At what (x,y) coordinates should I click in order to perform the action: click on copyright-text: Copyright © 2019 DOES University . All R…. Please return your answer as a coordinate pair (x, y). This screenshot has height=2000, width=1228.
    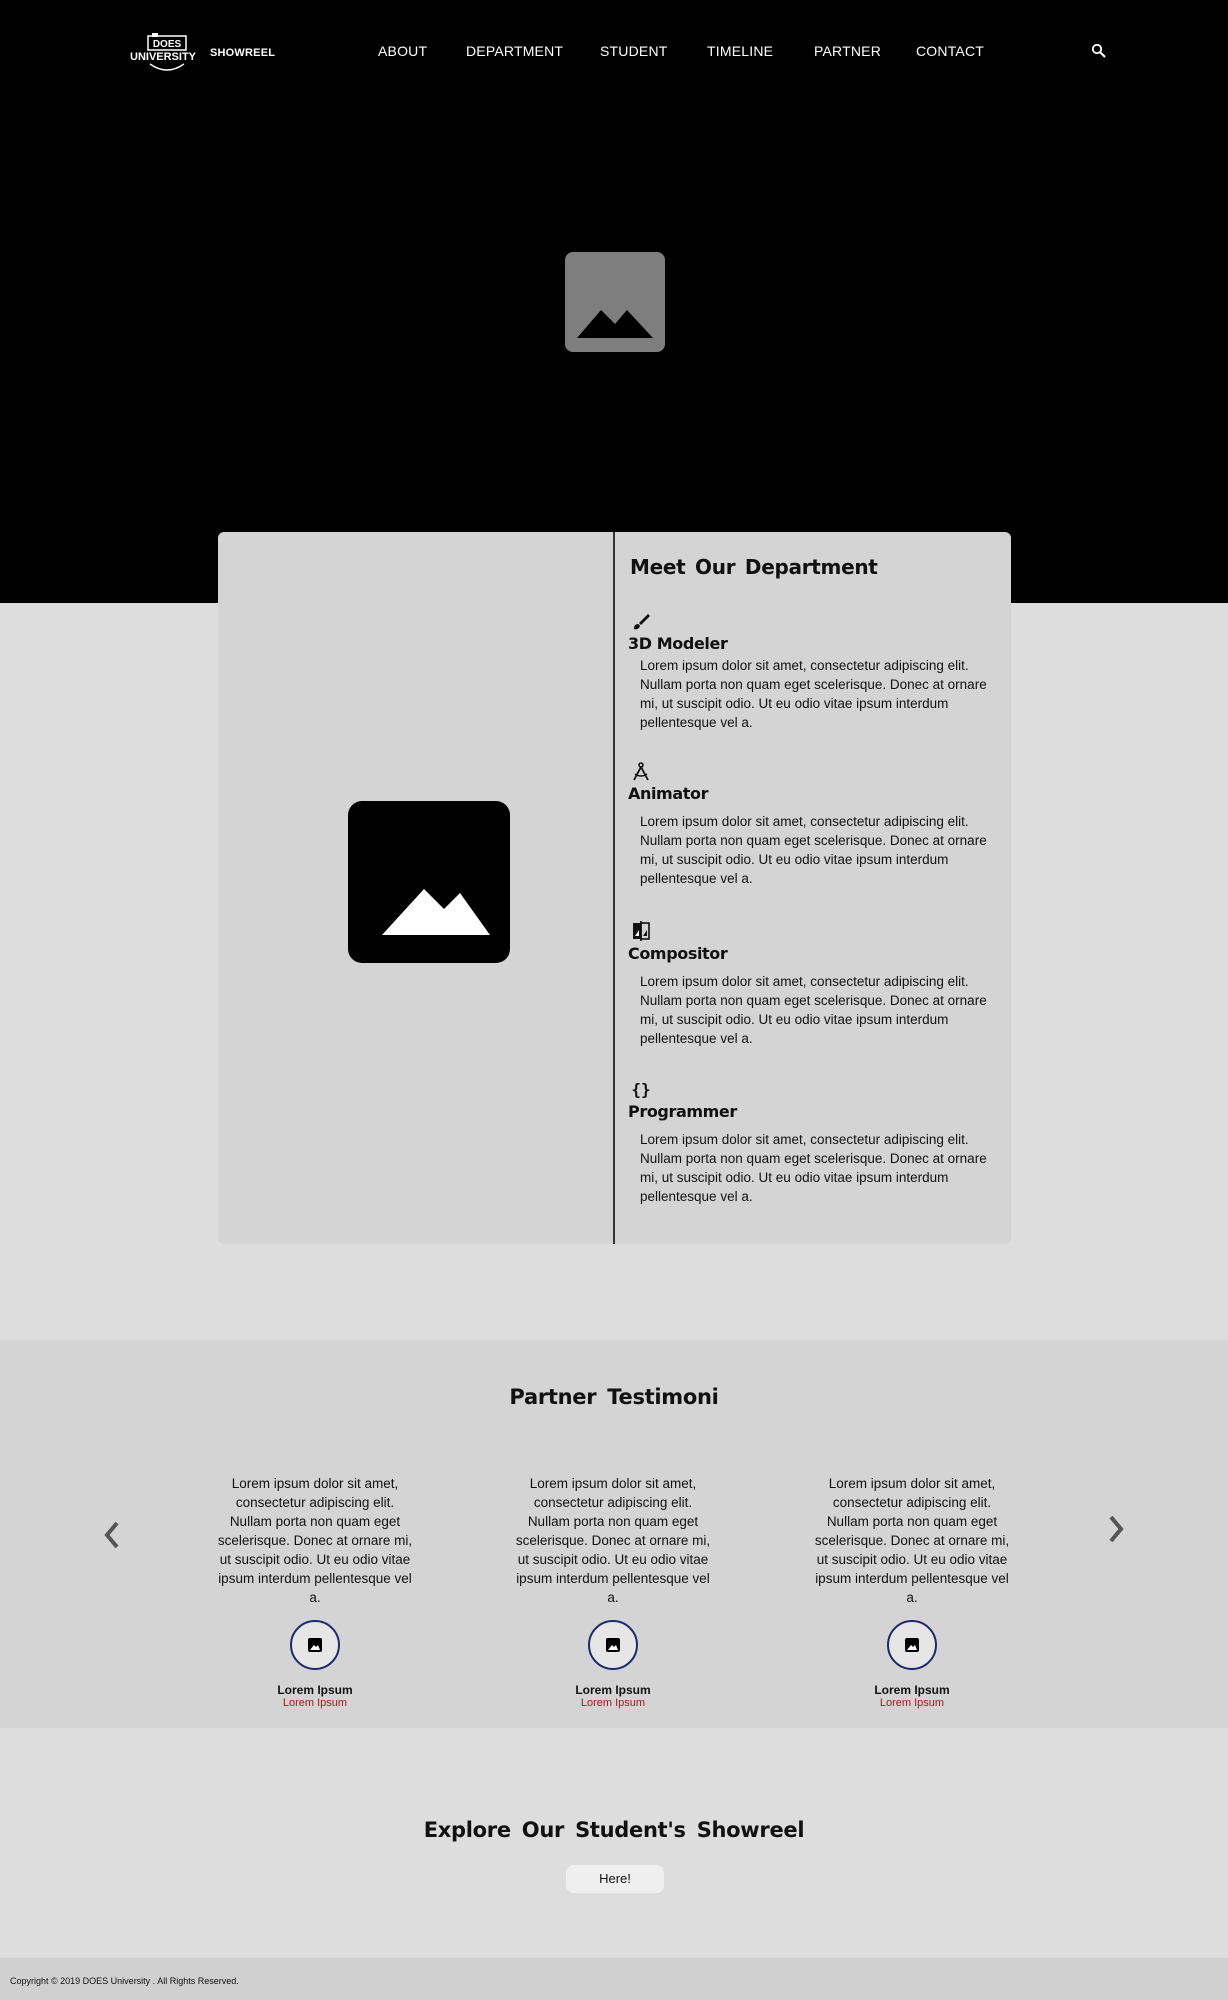
    Looking at the image, I should click on (124, 1981).